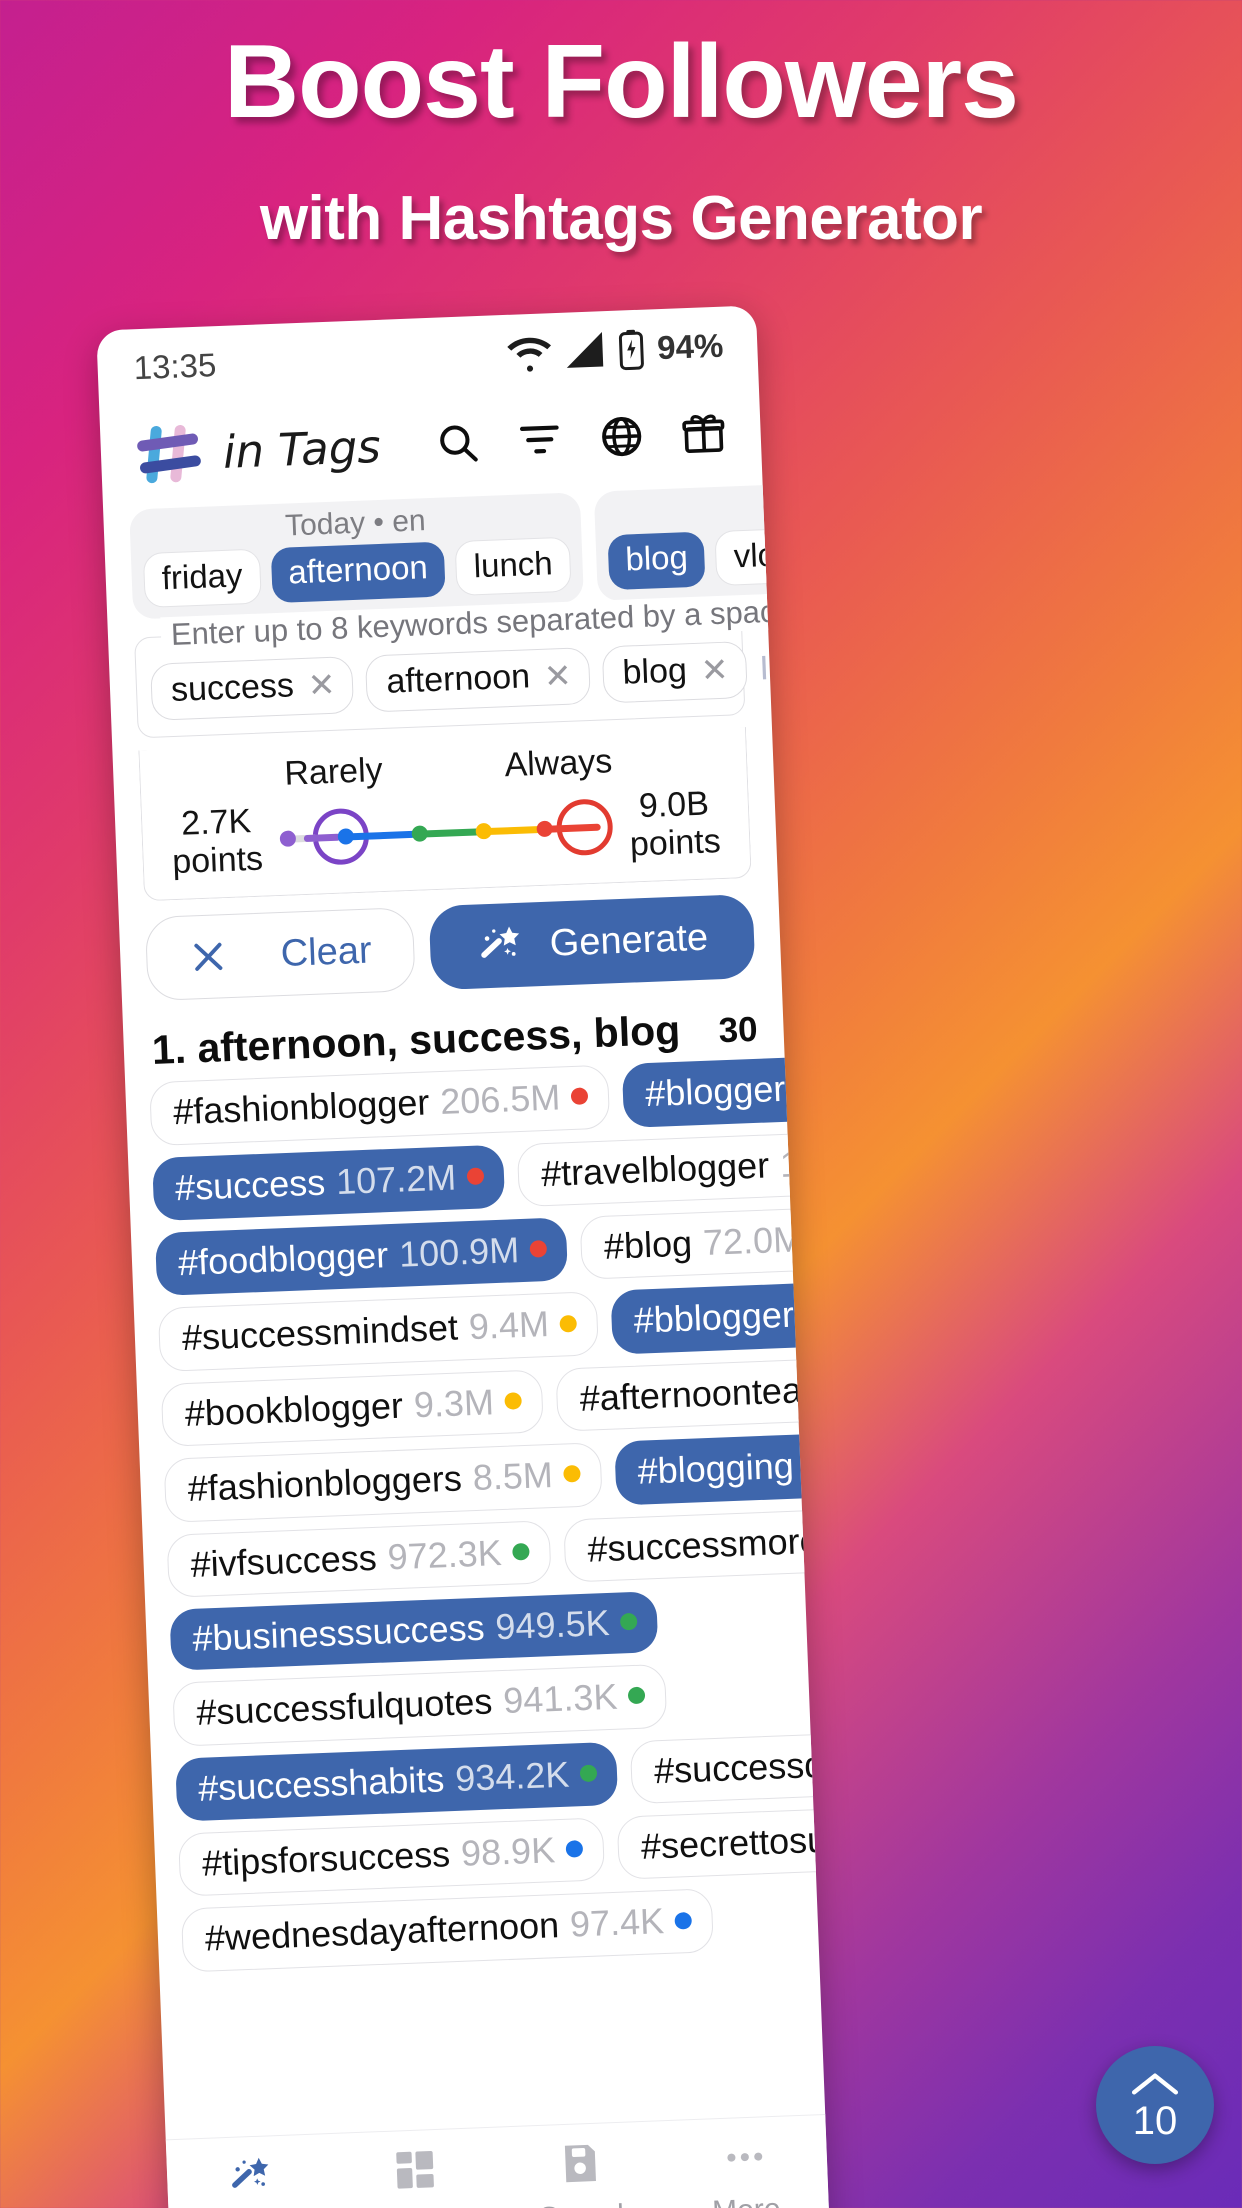  Describe the element at coordinates (358, 572) in the screenshot. I see `suggestion-chip: afternoon` at that location.